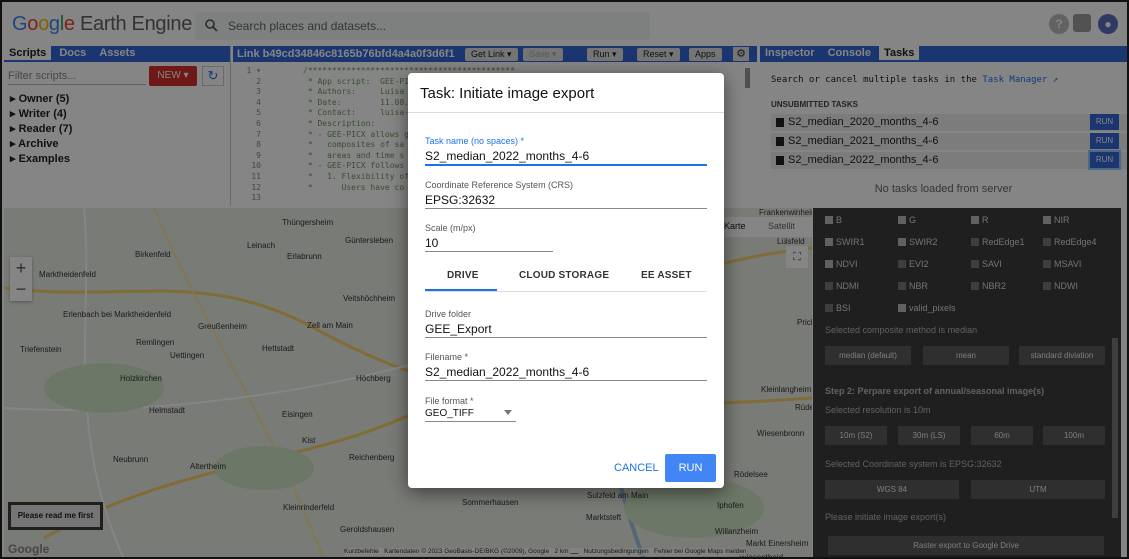 The width and height of the screenshot is (1129, 559). What do you see at coordinates (564, 275) in the screenshot?
I see `tab-cloud-storage: CLOUD STORAGE` at bounding box center [564, 275].